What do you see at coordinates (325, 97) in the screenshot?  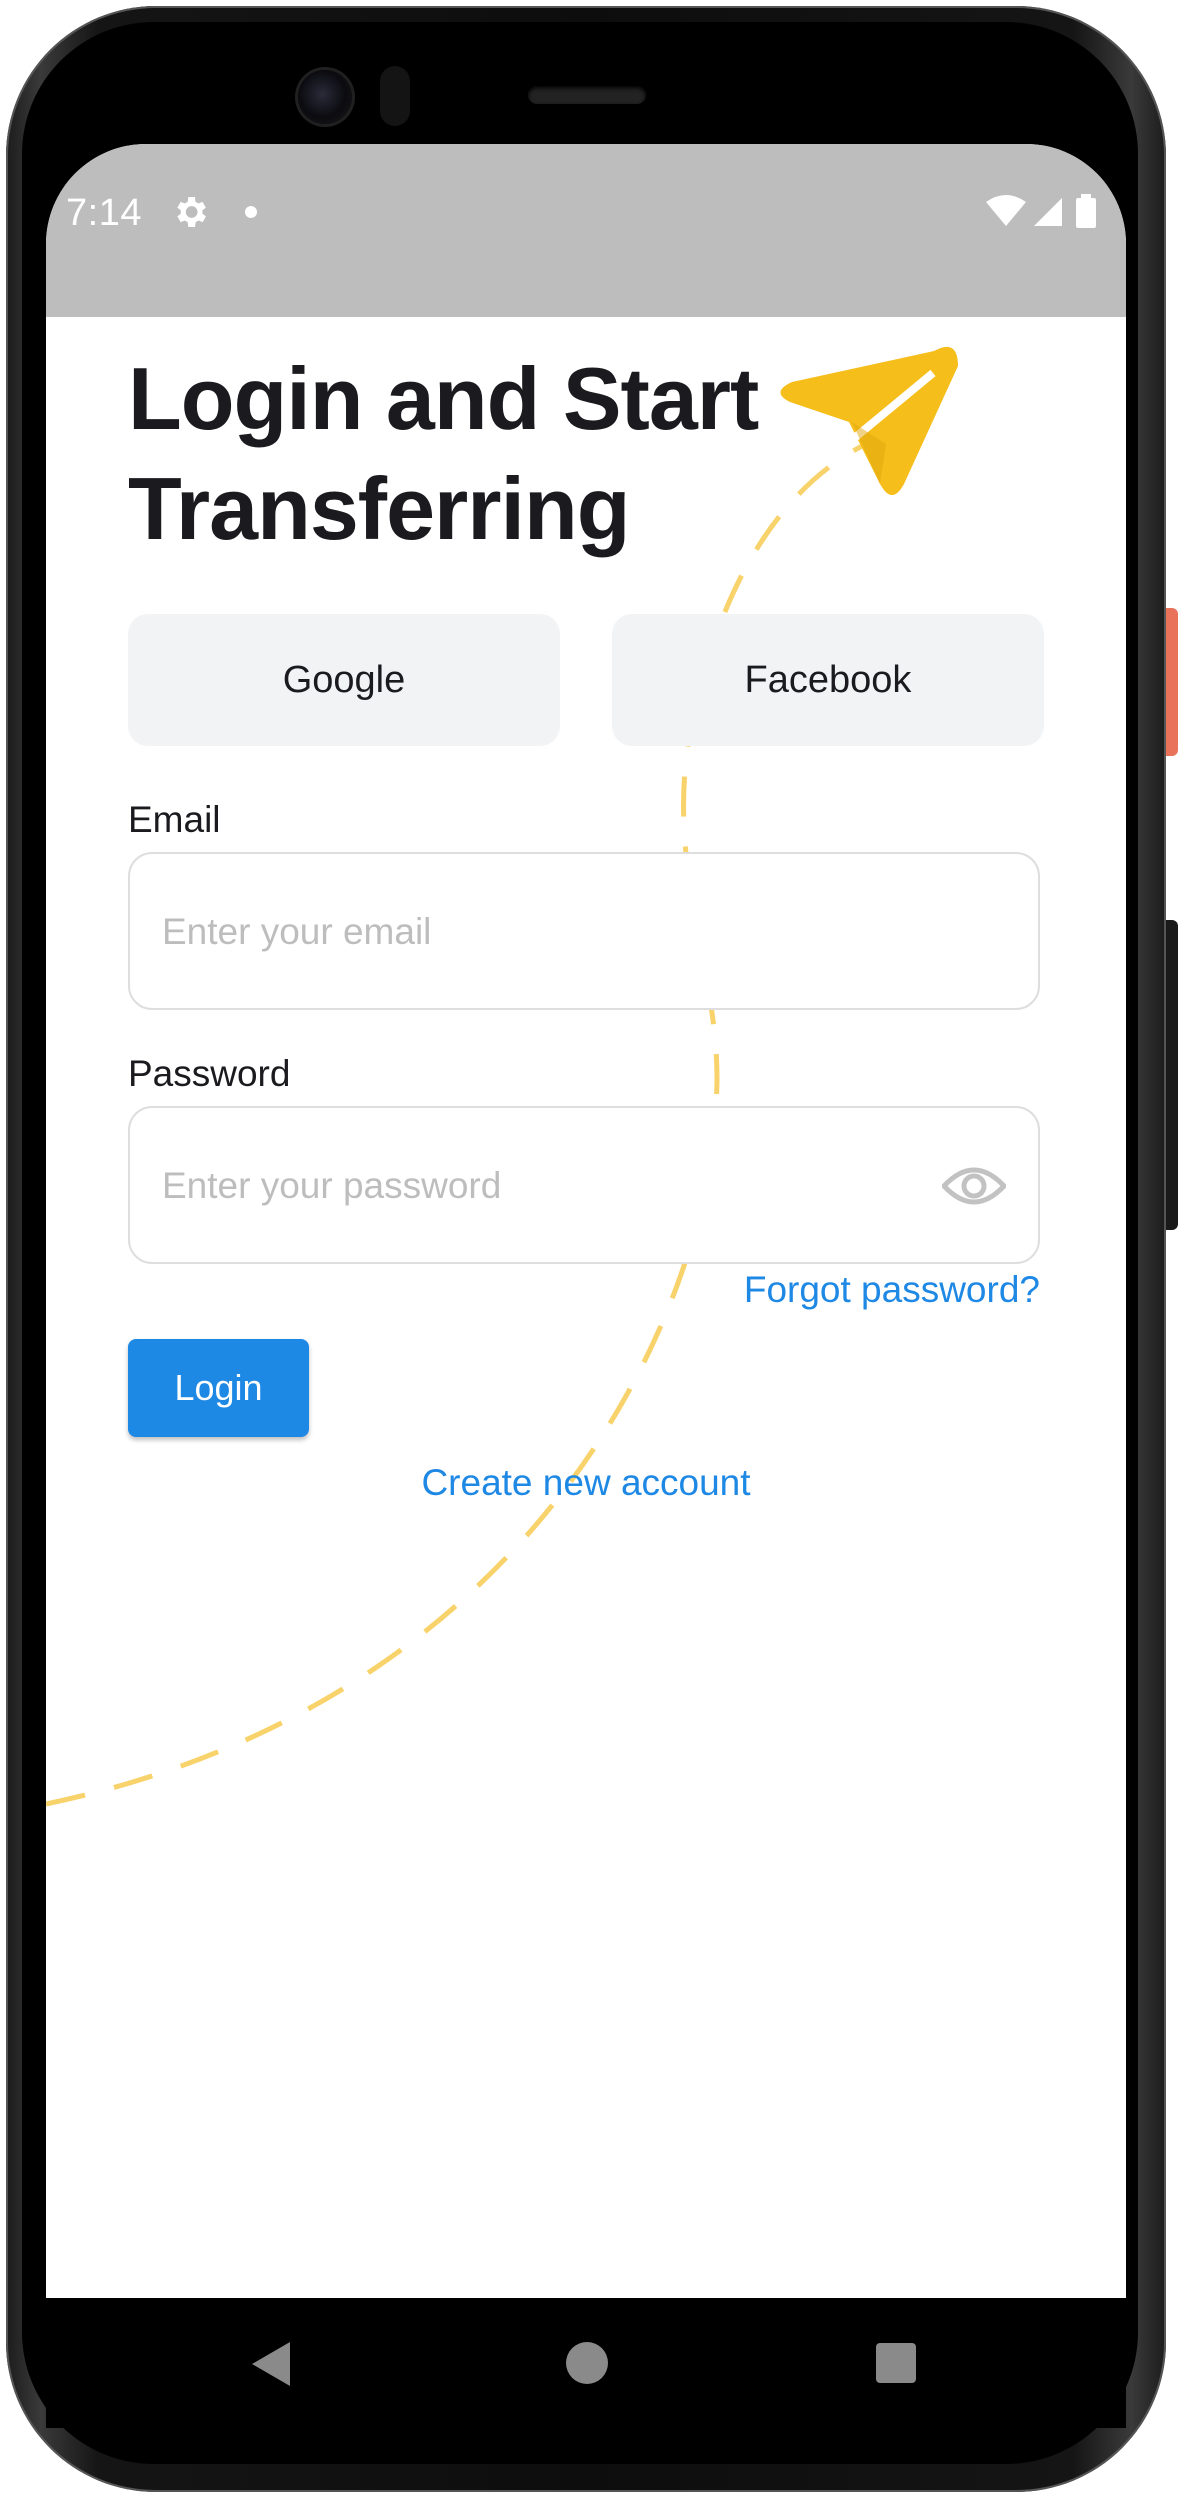 I see `front-camera` at bounding box center [325, 97].